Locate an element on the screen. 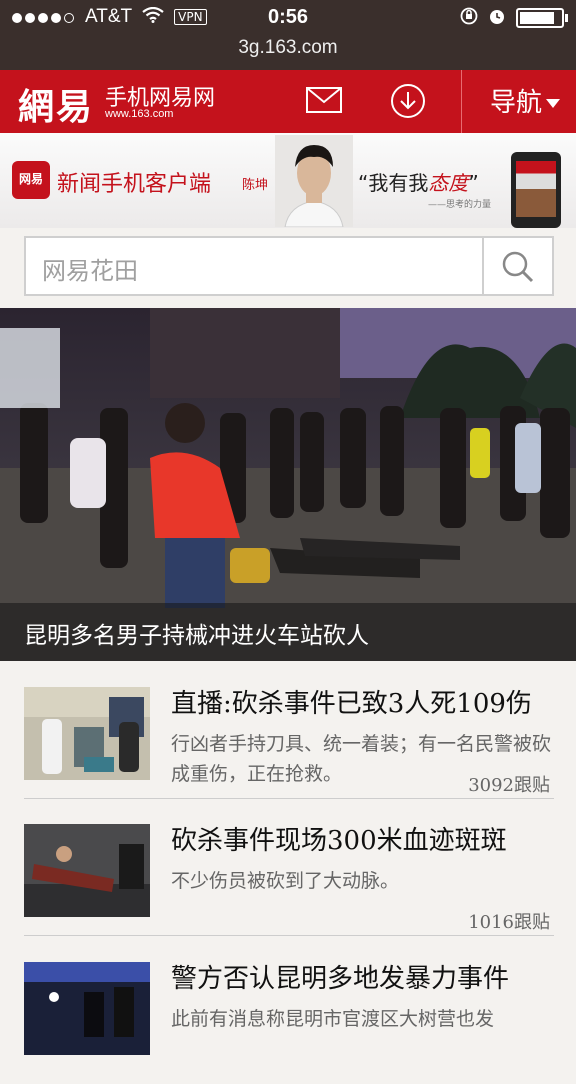 This screenshot has width=576, height=1084. status-bar: AT&T VPN 0:56 is located at coordinates (288, 18).